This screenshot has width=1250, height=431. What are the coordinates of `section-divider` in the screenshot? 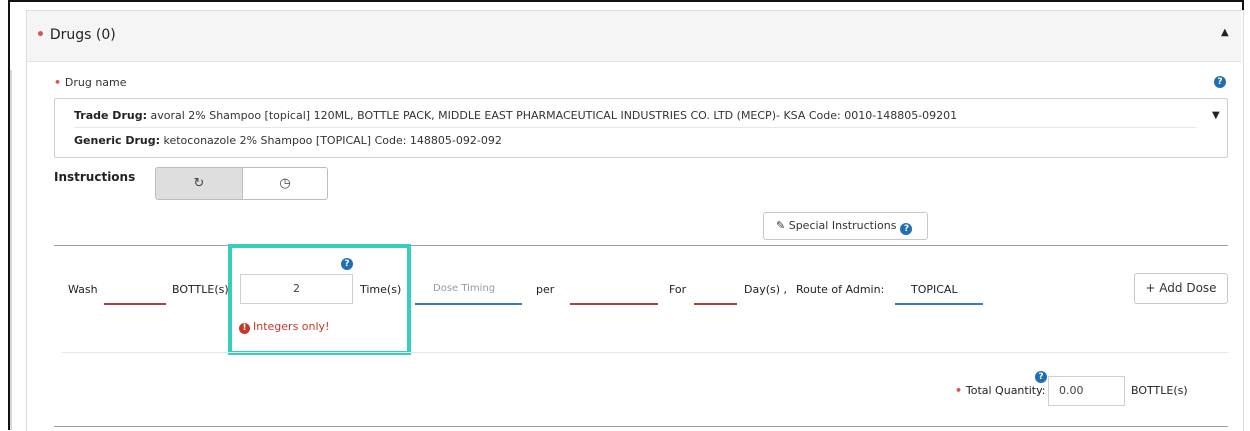 It's located at (641, 426).